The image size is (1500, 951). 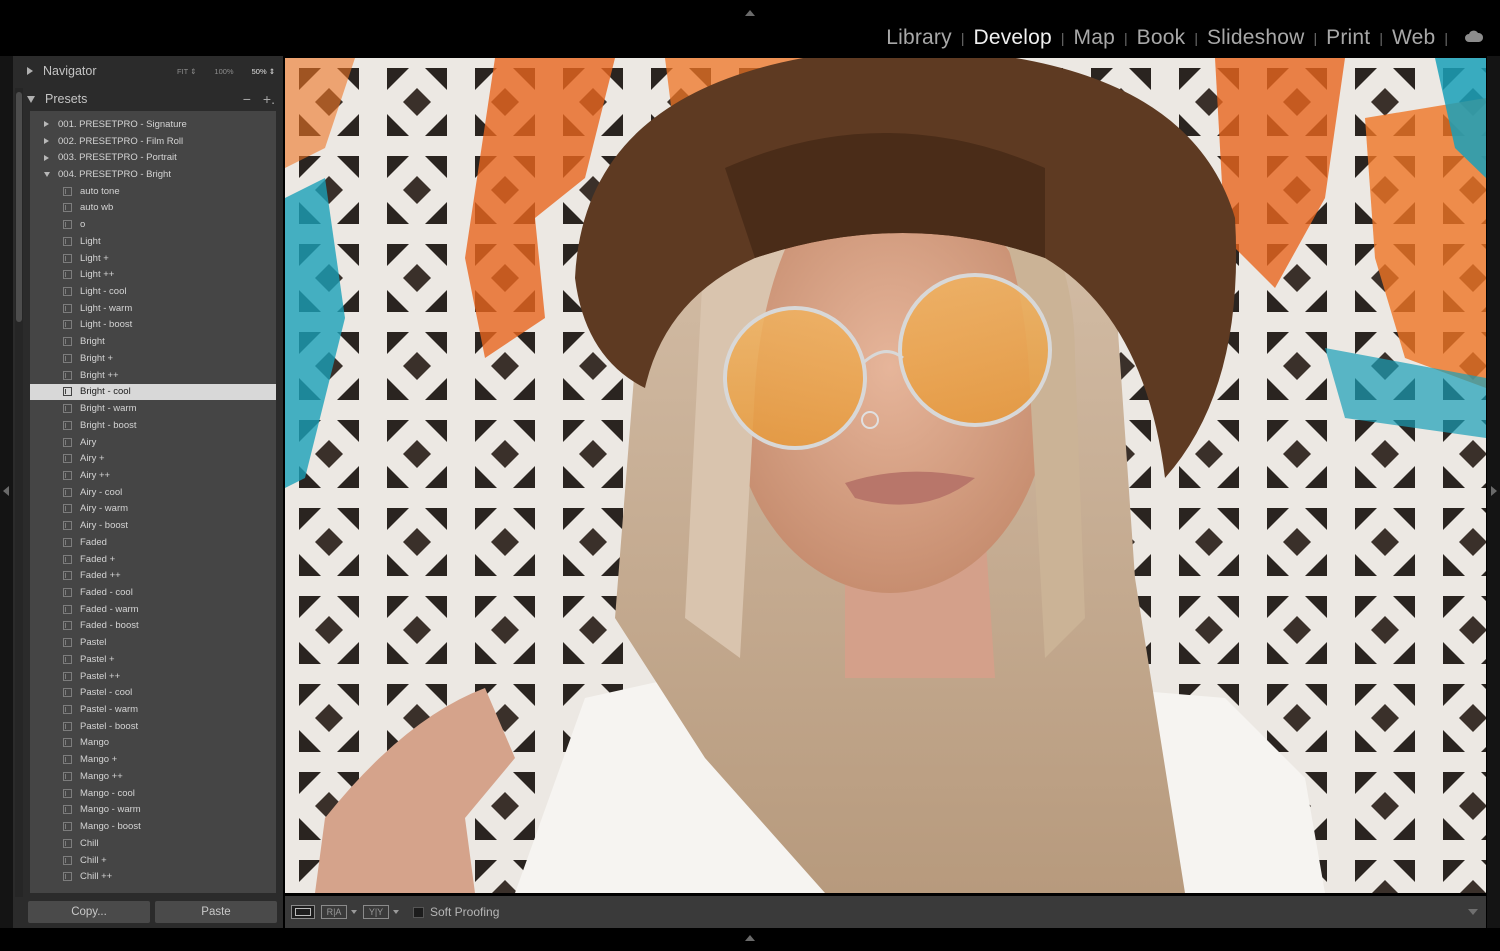 What do you see at coordinates (153, 743) in the screenshot?
I see `preset-item: Mango` at bounding box center [153, 743].